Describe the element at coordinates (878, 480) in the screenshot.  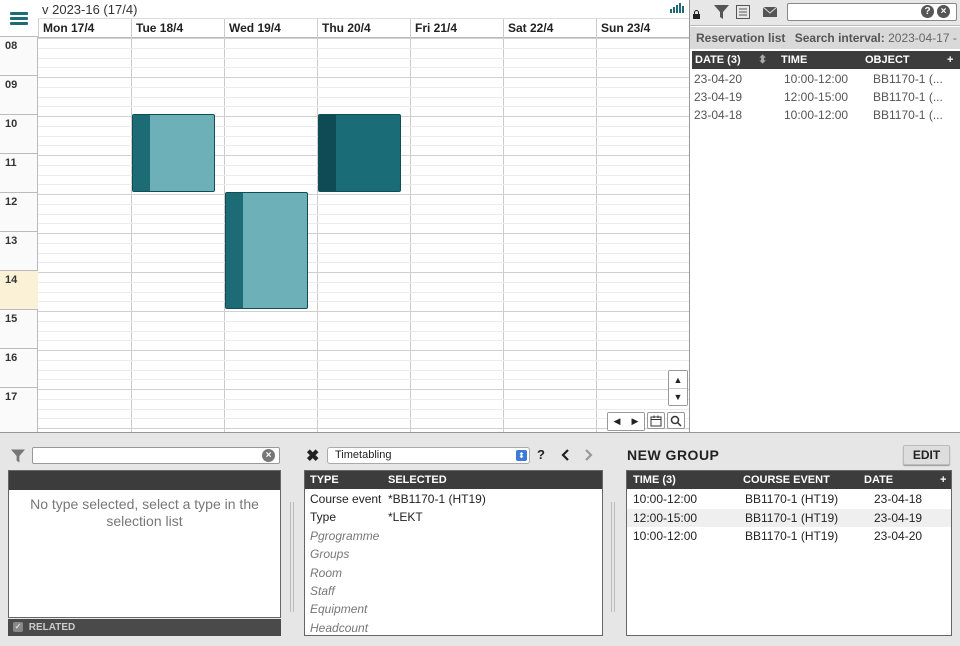
I see `col-date: DATE` at that location.